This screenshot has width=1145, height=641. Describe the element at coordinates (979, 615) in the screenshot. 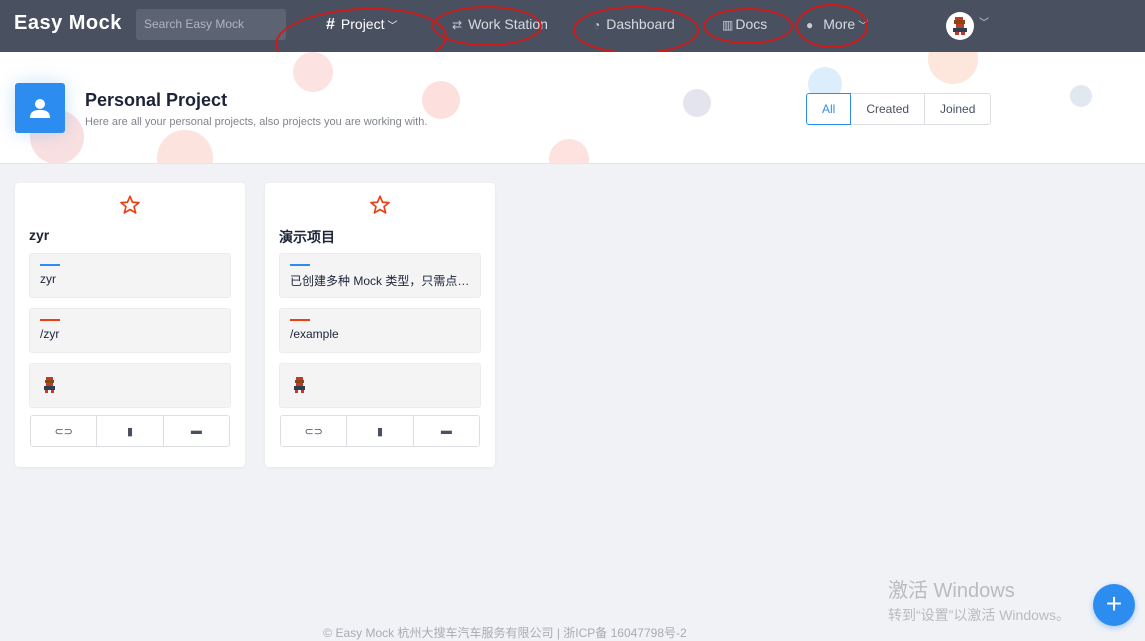

I see `watermark-subtitle: 转到“设置”以激活 Windows。` at that location.